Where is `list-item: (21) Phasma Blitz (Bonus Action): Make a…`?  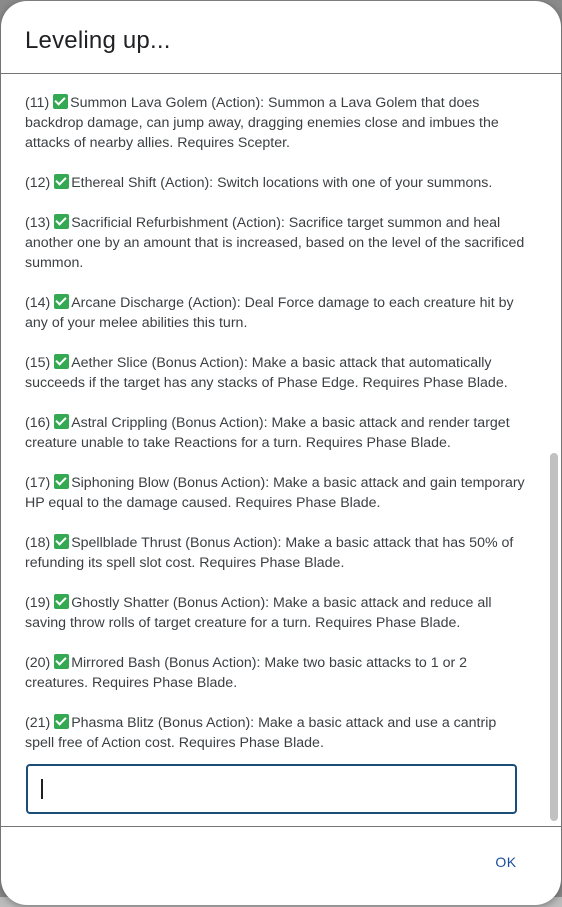
list-item: (21) Phasma Blitz (Bonus Action): Make a… is located at coordinates (275, 733).